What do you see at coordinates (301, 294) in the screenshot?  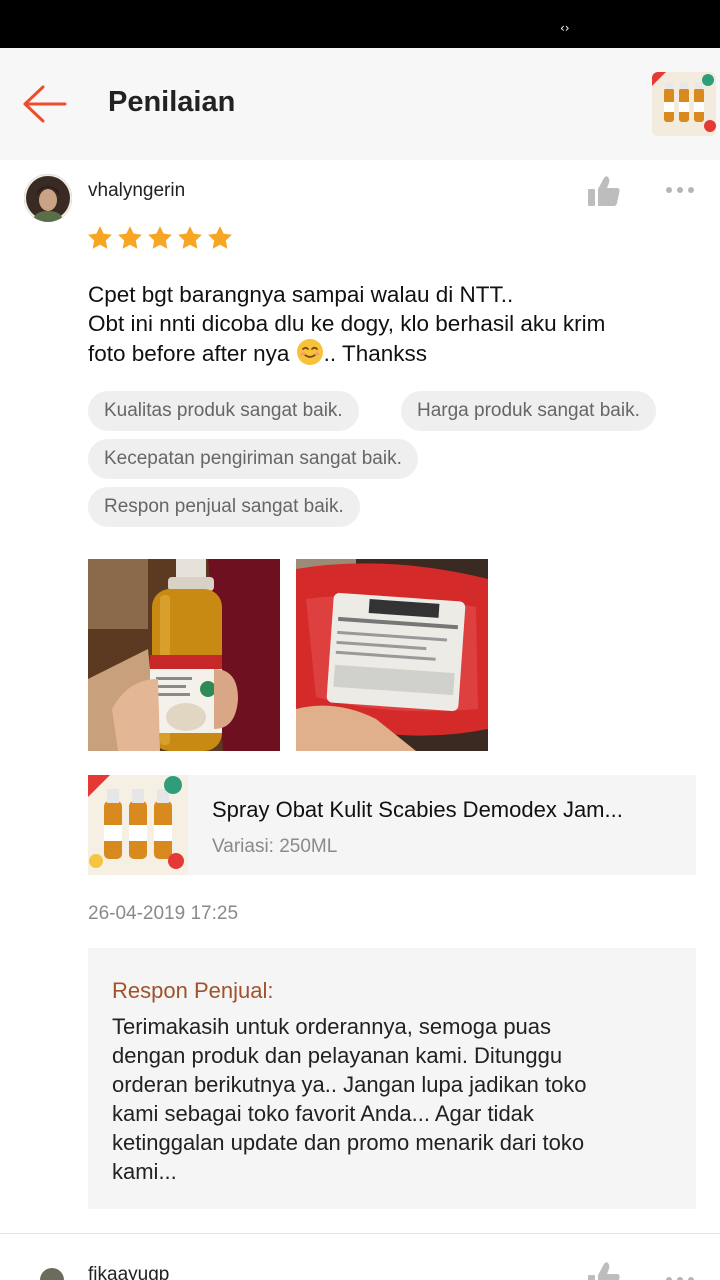 I see `review-text-line: Cpet bgt barangnya sampai walau di NTT..` at bounding box center [301, 294].